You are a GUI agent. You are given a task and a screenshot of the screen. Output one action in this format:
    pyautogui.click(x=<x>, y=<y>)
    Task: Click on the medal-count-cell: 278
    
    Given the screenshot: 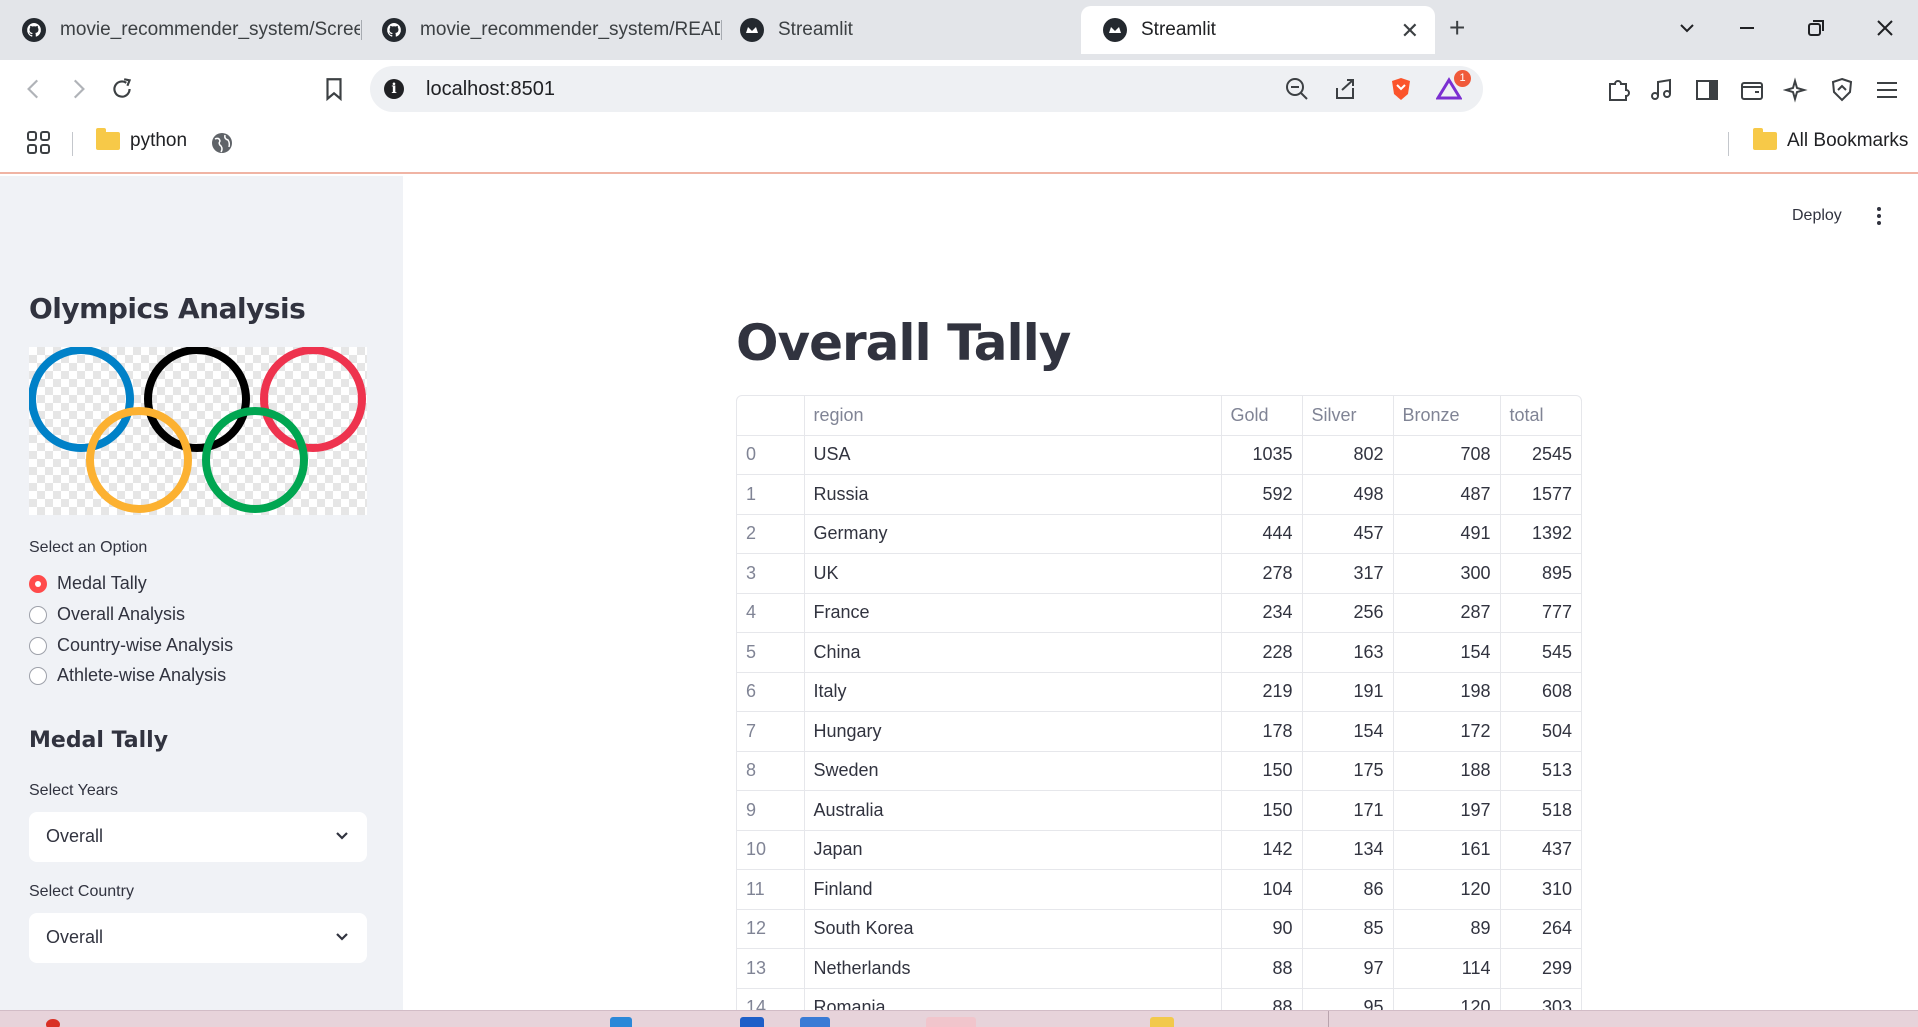 What is the action you would take?
    pyautogui.click(x=1262, y=573)
    